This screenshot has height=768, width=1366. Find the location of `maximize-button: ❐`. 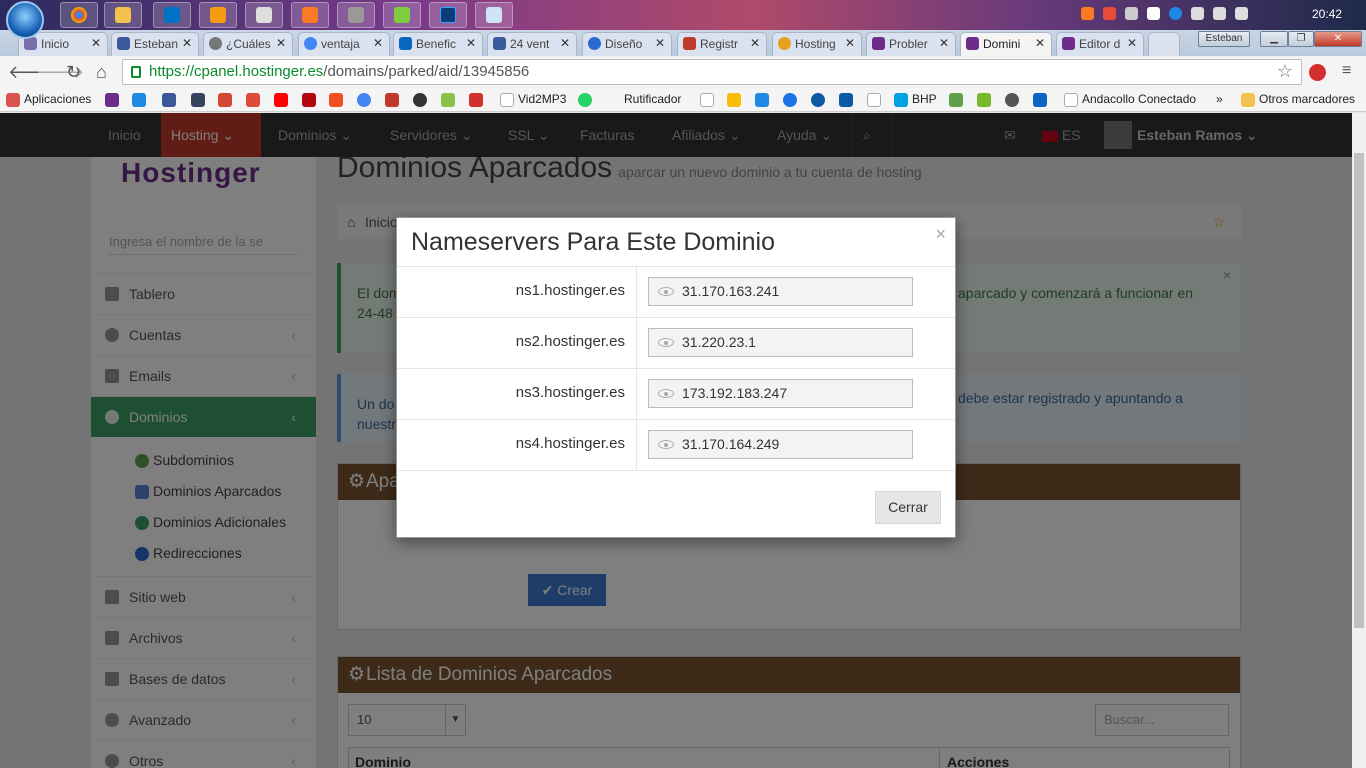

maximize-button: ❐ is located at coordinates (1301, 39).